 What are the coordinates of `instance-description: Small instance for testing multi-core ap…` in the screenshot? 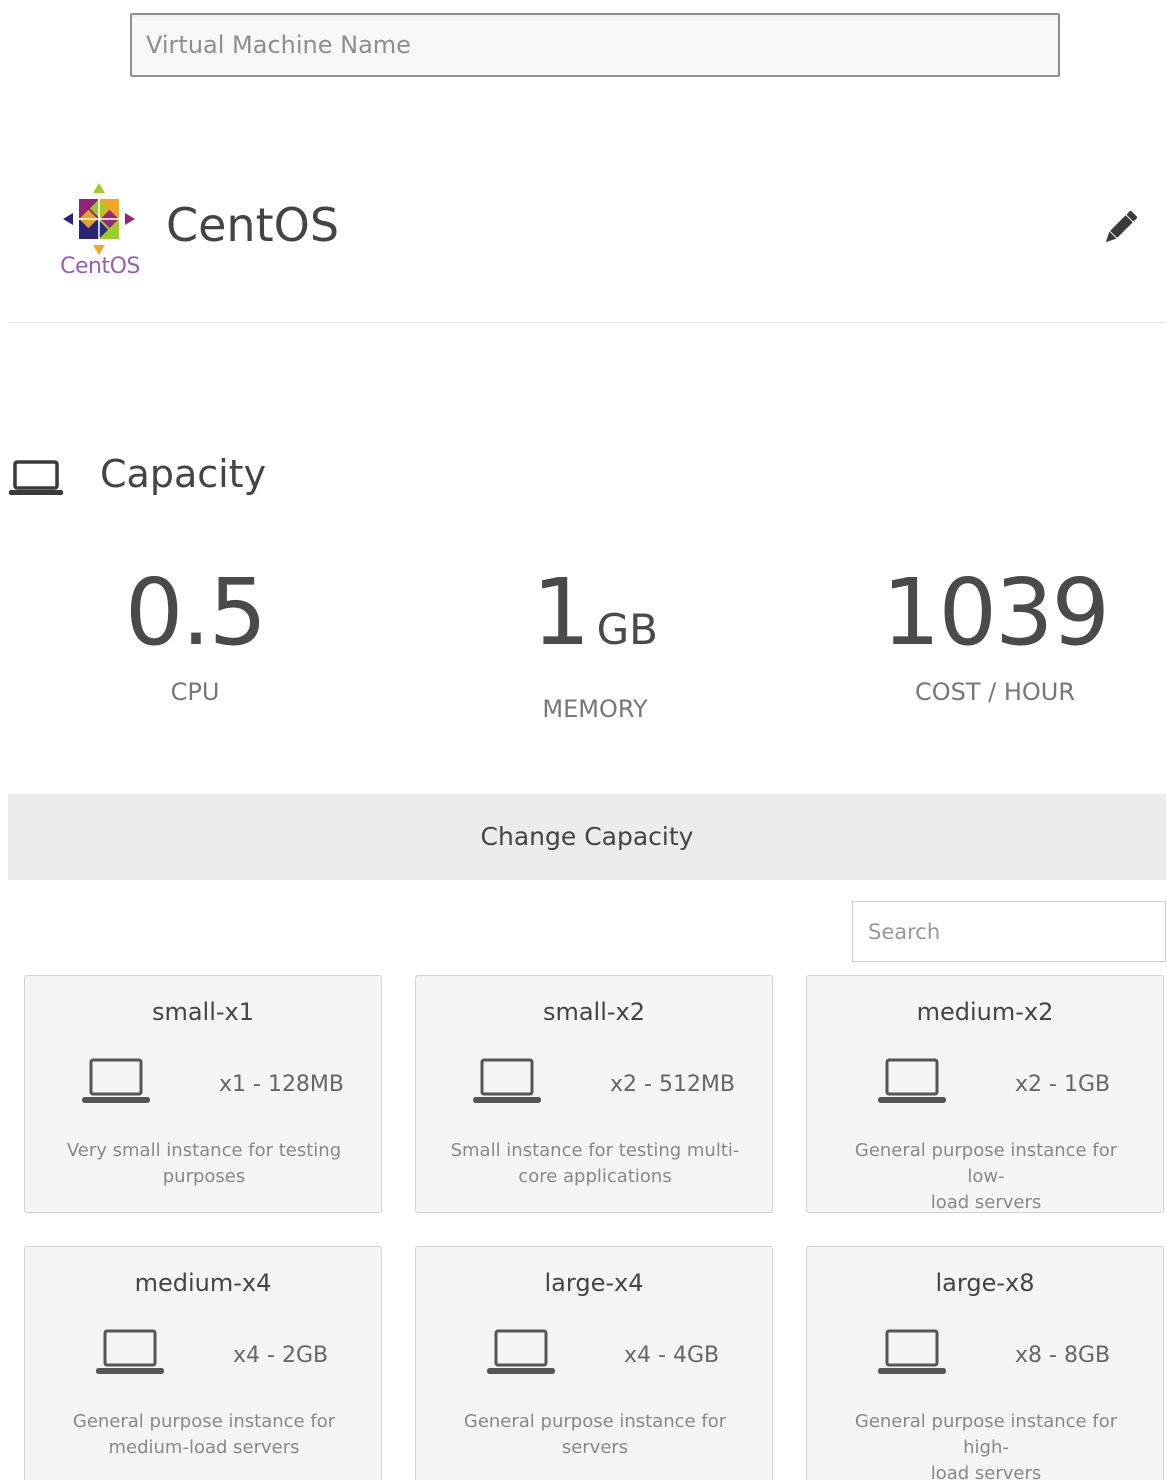 It's located at (595, 1163).